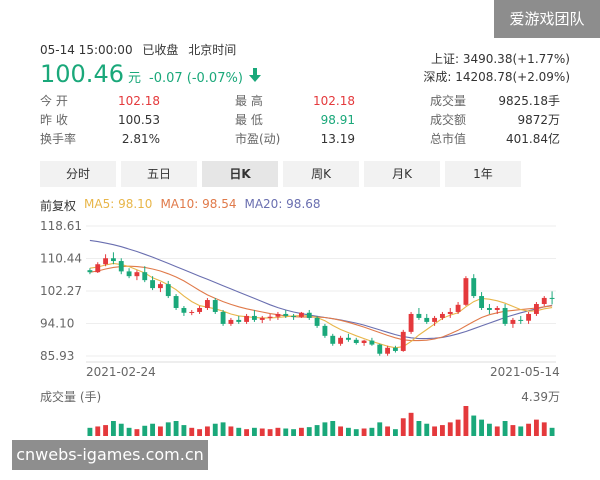  What do you see at coordinates (150, 74) in the screenshot?
I see `price-row: 100.46 元 -0.07 (-0.07%)` at bounding box center [150, 74].